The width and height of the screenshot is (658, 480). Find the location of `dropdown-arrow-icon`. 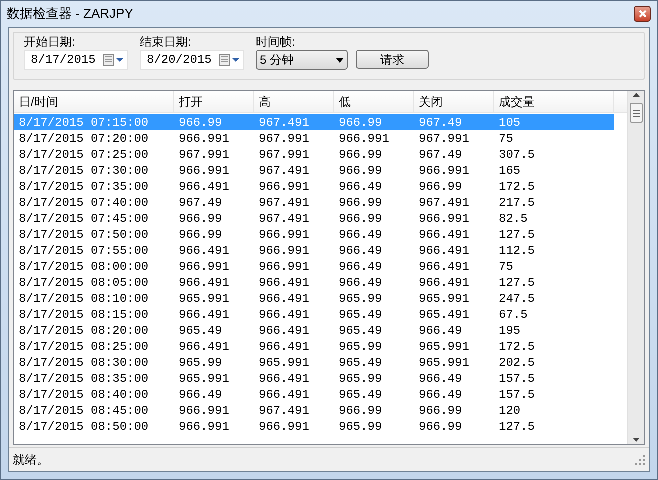

dropdown-arrow-icon is located at coordinates (340, 60).